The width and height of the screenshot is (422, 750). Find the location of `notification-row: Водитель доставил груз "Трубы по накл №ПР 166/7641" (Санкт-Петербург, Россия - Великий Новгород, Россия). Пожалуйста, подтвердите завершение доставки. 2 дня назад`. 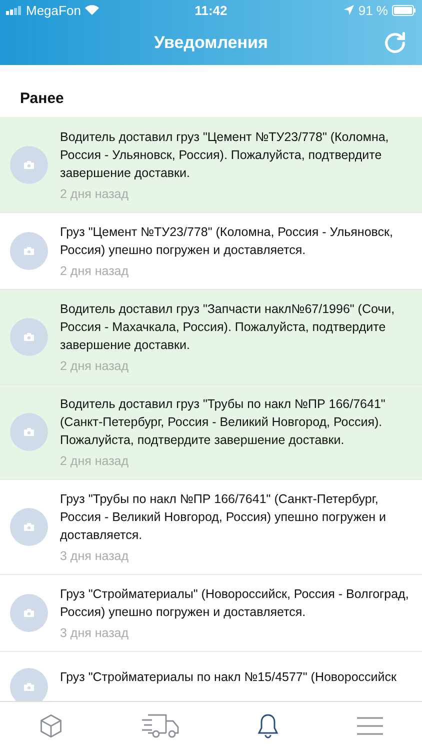

notification-row: Водитель доставил груз "Трубы по накл №ПР 166/7641" (Санкт-Петербург, Россия - Великий Новгород, Россия). Пожалуйста, подтвердите завершение доставки. 2 дня назад is located at coordinates (211, 432).